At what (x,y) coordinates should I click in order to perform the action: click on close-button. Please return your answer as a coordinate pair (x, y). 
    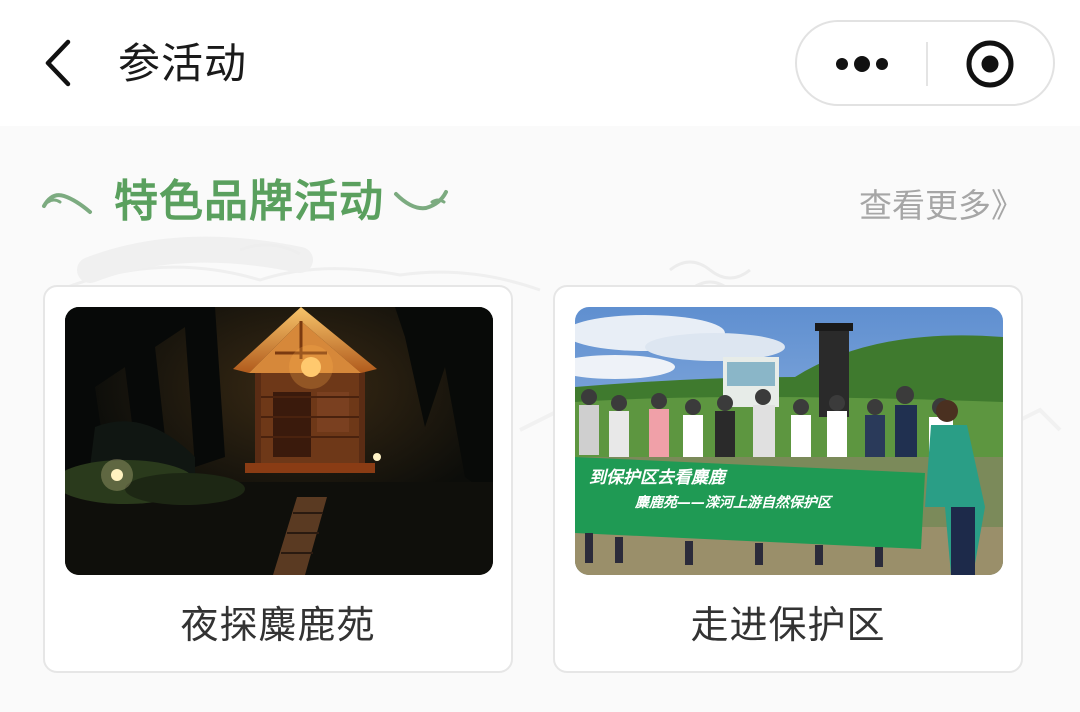
    Looking at the image, I should click on (990, 63).